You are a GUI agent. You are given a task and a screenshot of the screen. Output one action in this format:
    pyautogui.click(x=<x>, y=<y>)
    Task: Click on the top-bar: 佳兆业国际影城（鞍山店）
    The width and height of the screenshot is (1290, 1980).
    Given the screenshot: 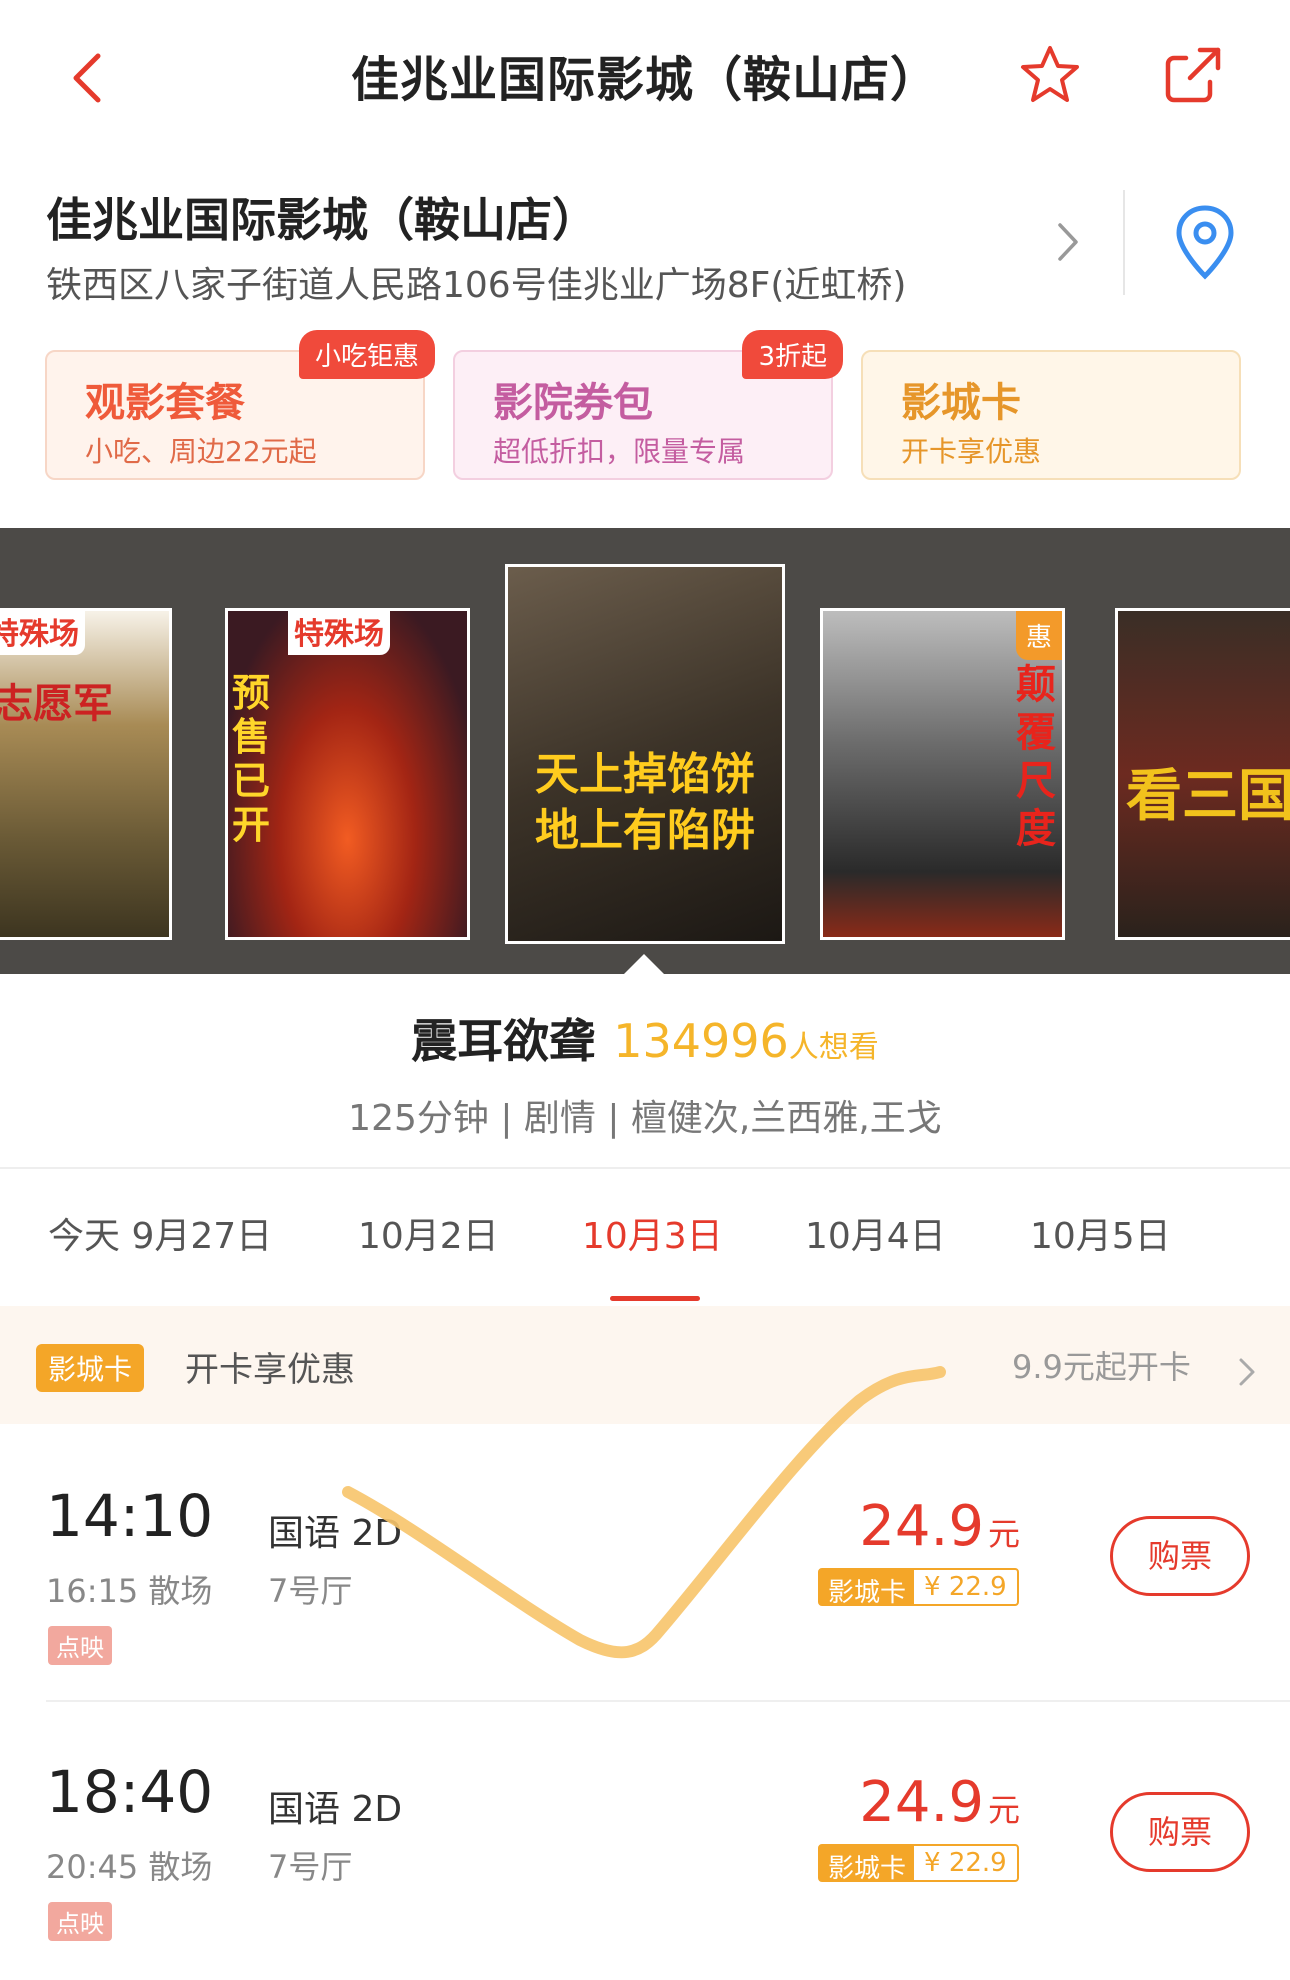 What is the action you would take?
    pyautogui.click(x=645, y=75)
    